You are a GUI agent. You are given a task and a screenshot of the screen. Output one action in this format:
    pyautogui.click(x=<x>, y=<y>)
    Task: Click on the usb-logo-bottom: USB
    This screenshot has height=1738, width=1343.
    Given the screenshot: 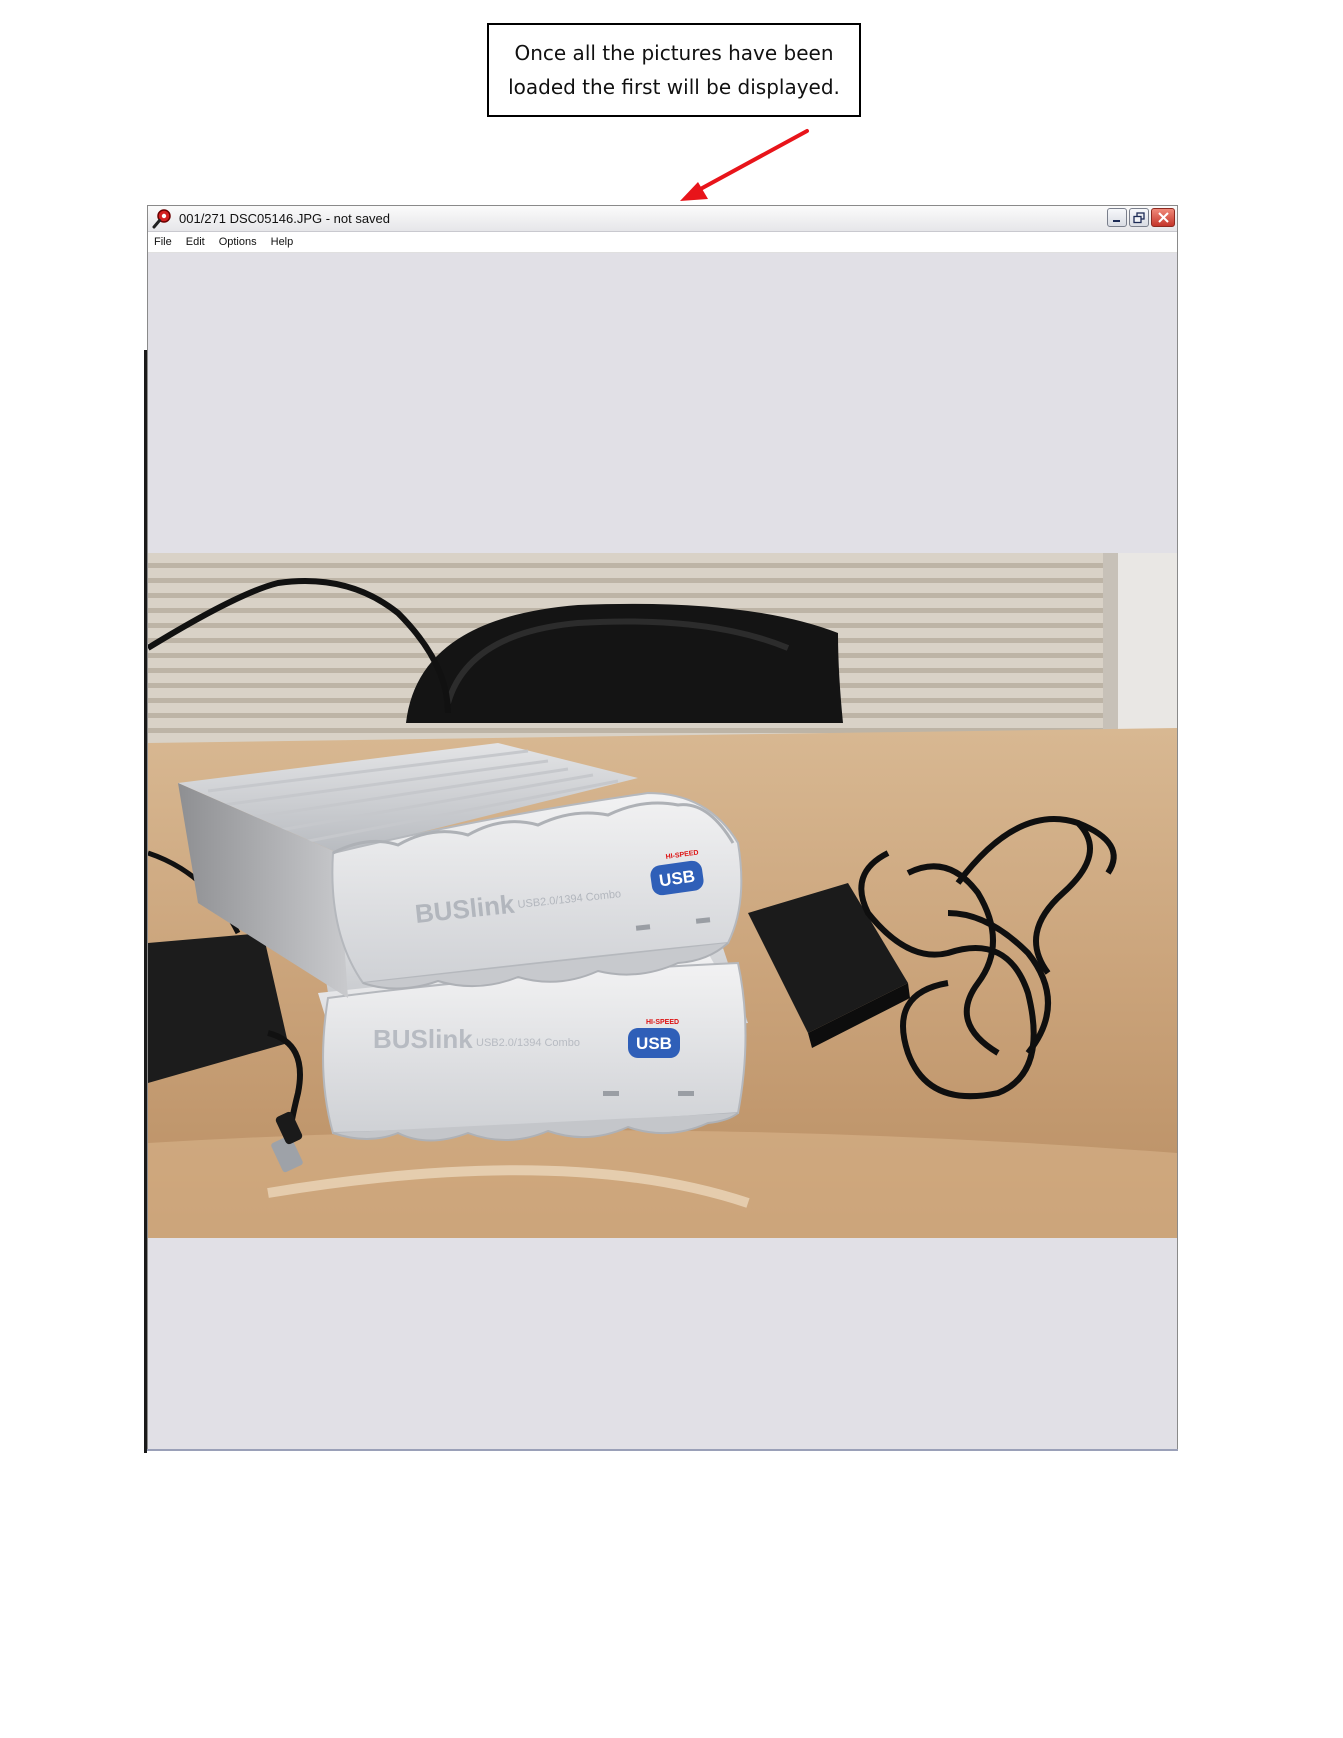 What is the action you would take?
    pyautogui.click(x=654, y=1043)
    